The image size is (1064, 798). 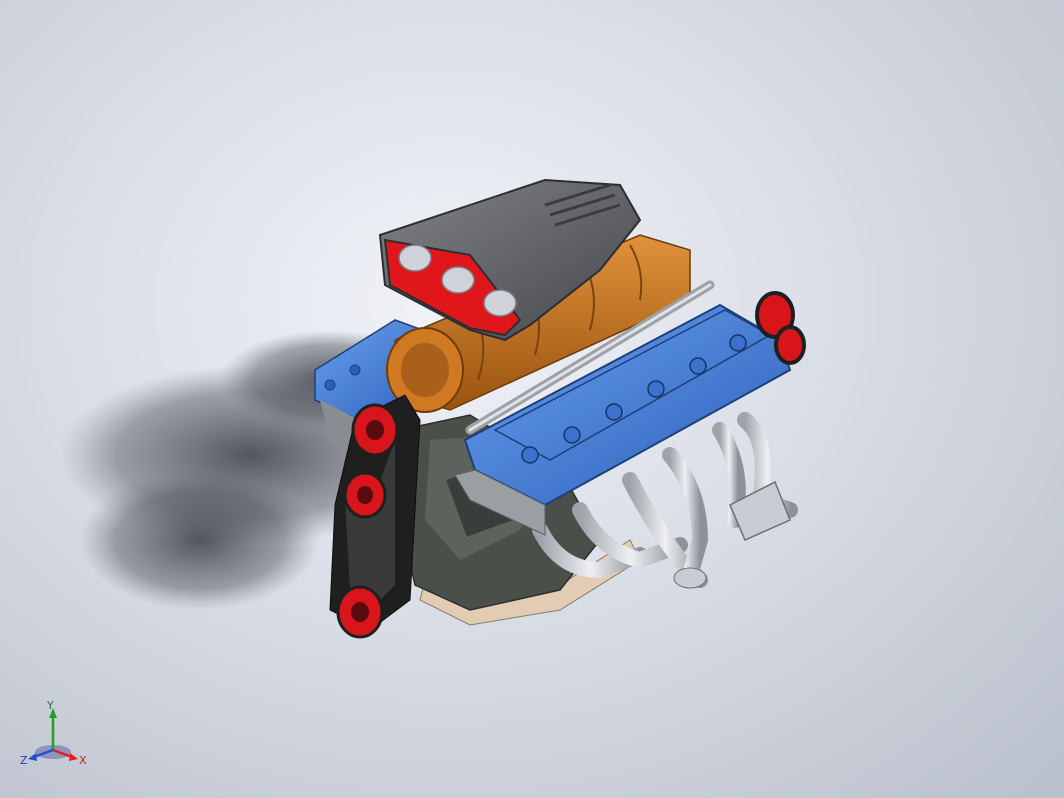 What do you see at coordinates (360, 612) in the screenshot?
I see `crank-pulley` at bounding box center [360, 612].